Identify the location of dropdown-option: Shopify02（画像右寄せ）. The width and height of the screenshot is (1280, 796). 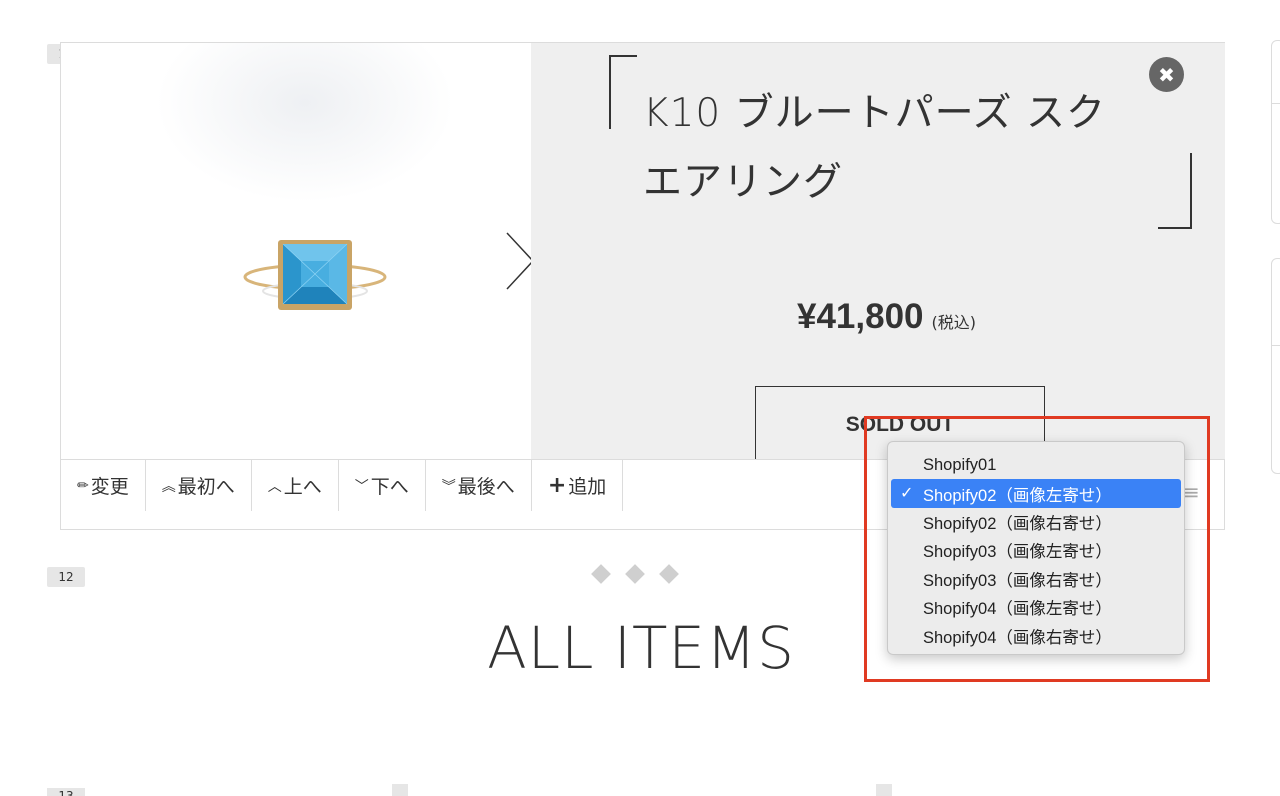
(1036, 522).